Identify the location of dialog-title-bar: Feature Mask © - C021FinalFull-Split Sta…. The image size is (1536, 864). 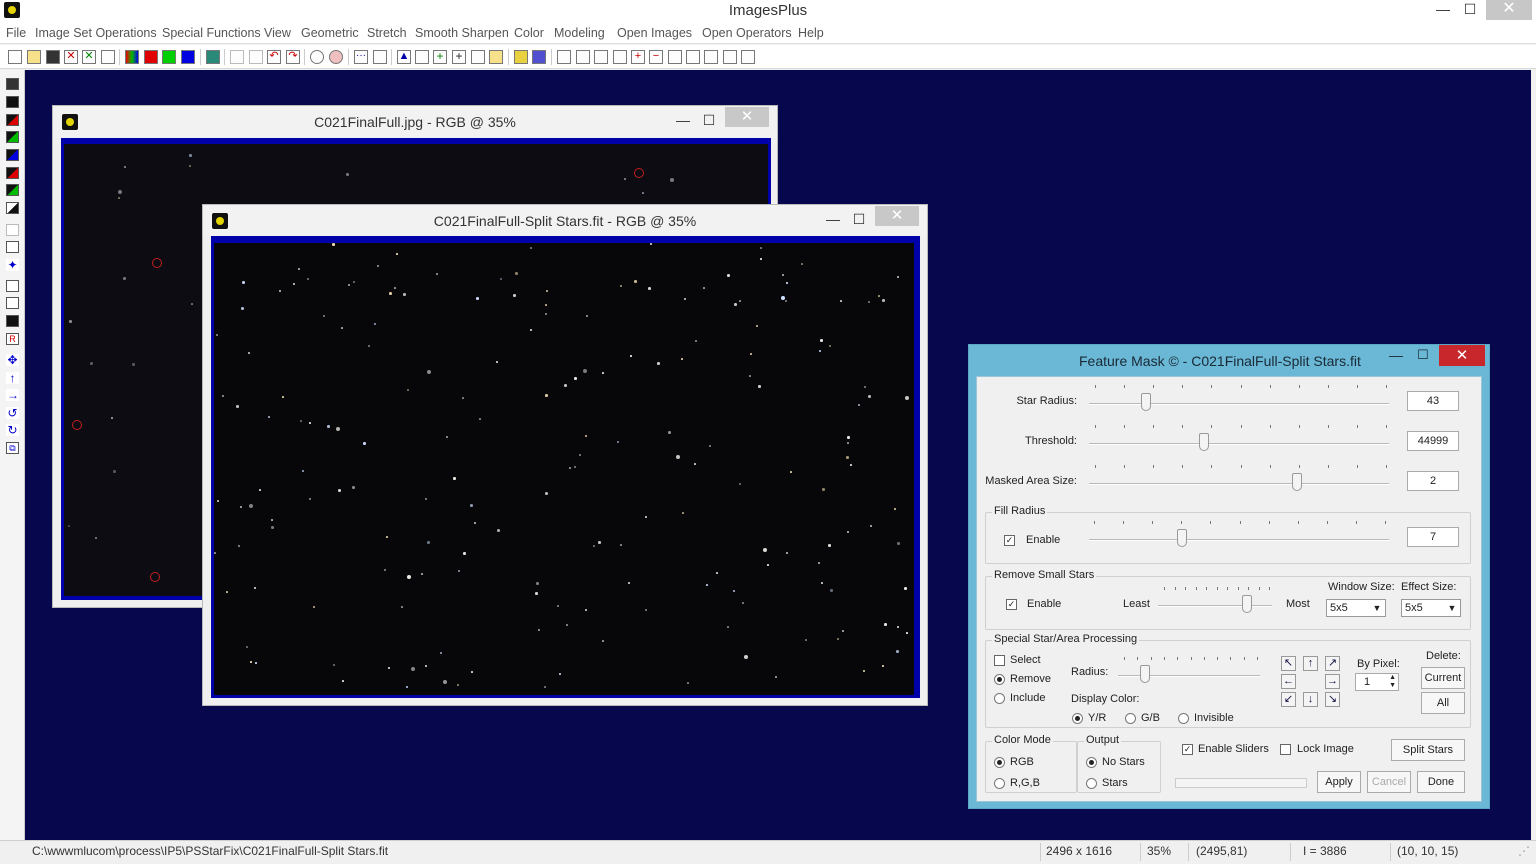
(1229, 360).